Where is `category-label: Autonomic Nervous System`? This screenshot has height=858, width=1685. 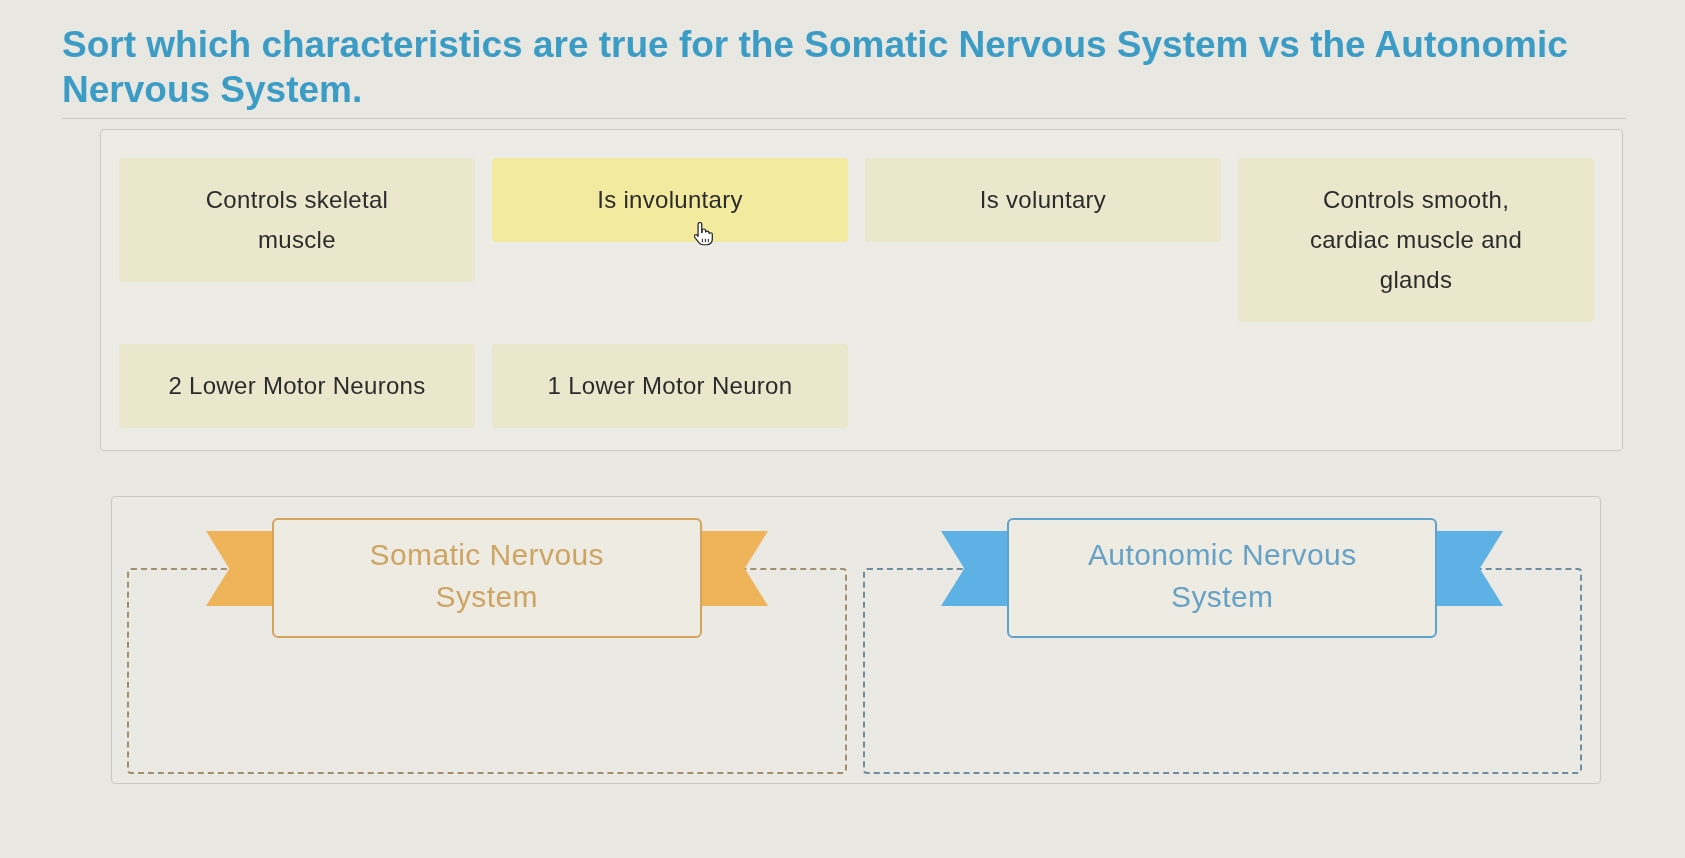 category-label: Autonomic Nervous System is located at coordinates (1222, 578).